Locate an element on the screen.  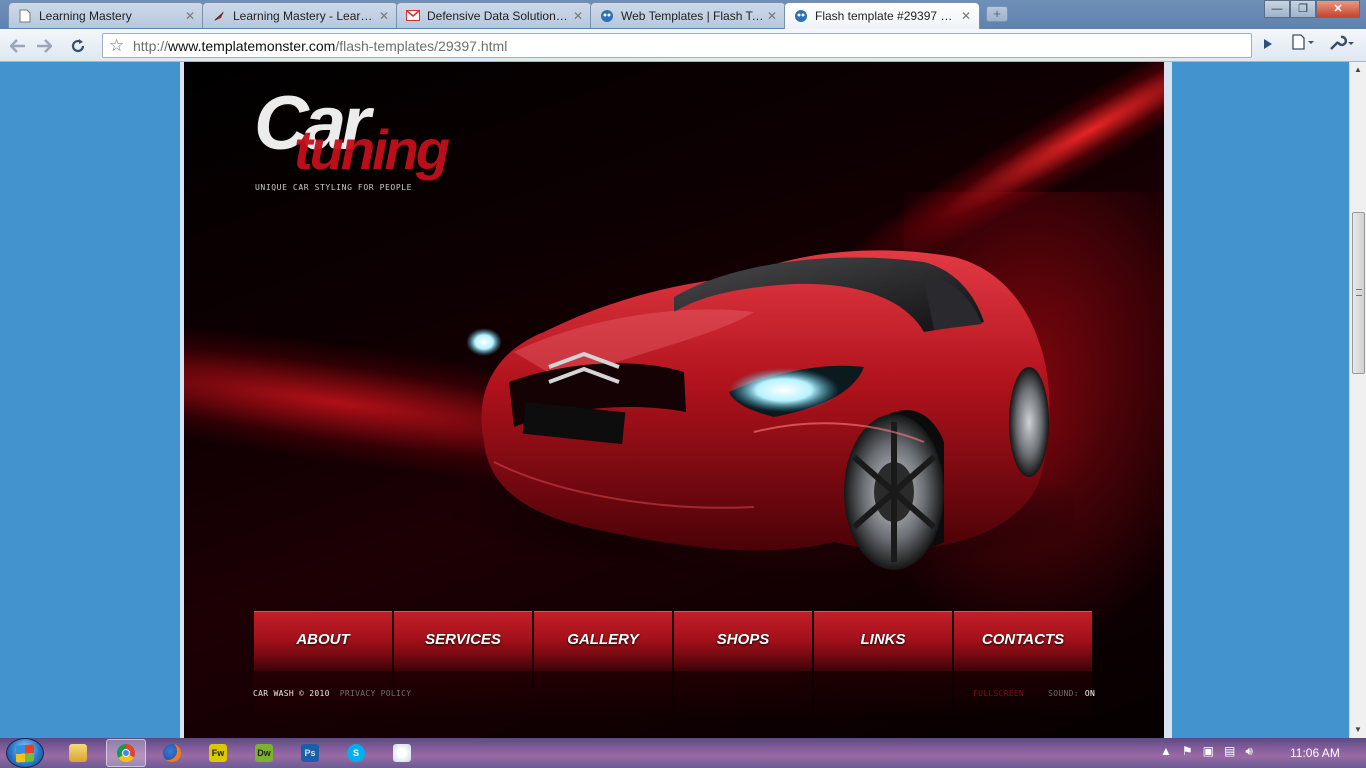
url-path: /flash-templates/29397.html is located at coordinates (421, 45).